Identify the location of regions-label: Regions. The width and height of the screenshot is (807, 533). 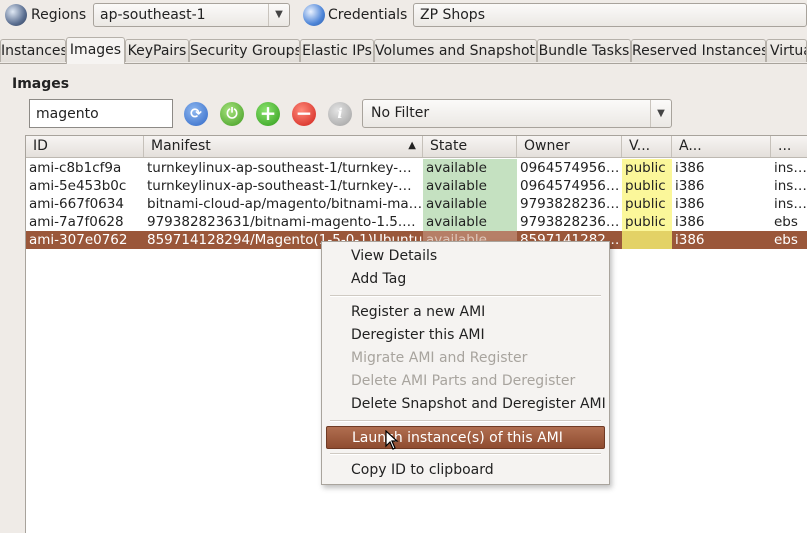
(59, 15).